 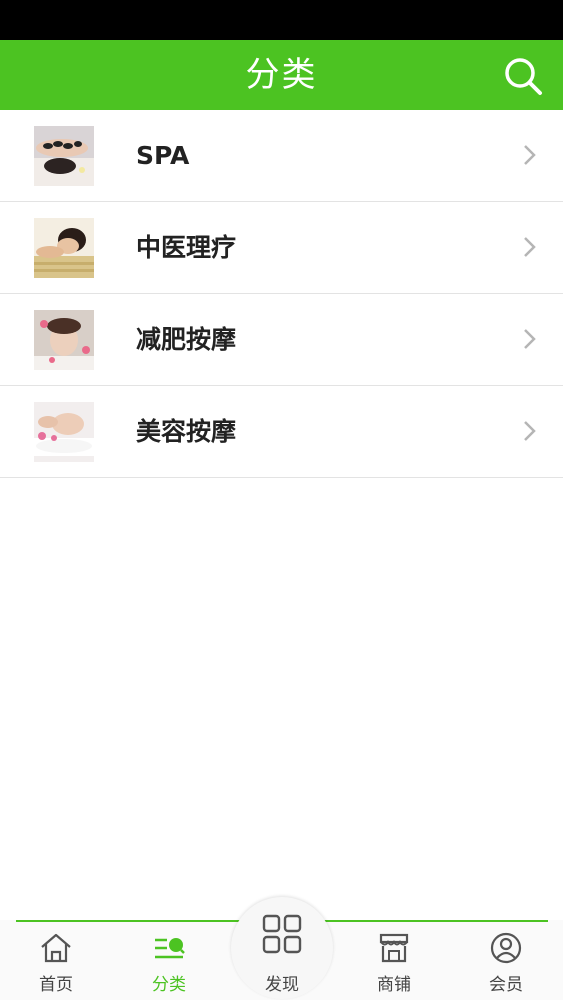 What do you see at coordinates (506, 965) in the screenshot?
I see `tab-member: 会员` at bounding box center [506, 965].